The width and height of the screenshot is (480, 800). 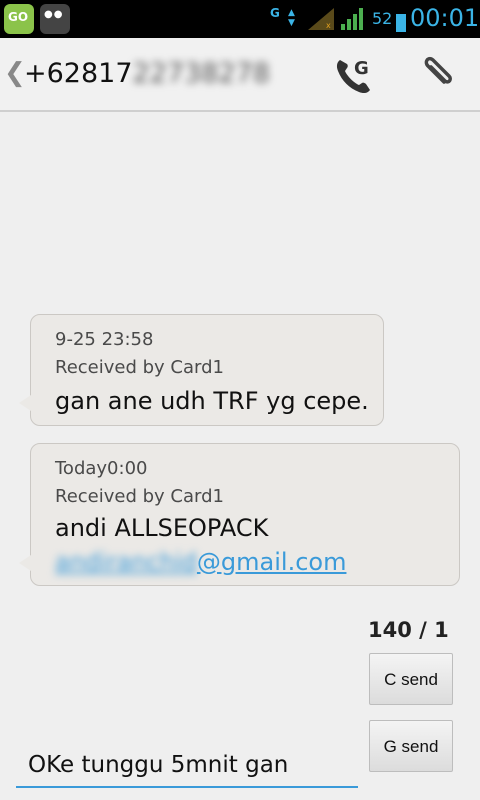 I want to click on message-body: gan ane udh TRF yg cepe., so click(x=212, y=401).